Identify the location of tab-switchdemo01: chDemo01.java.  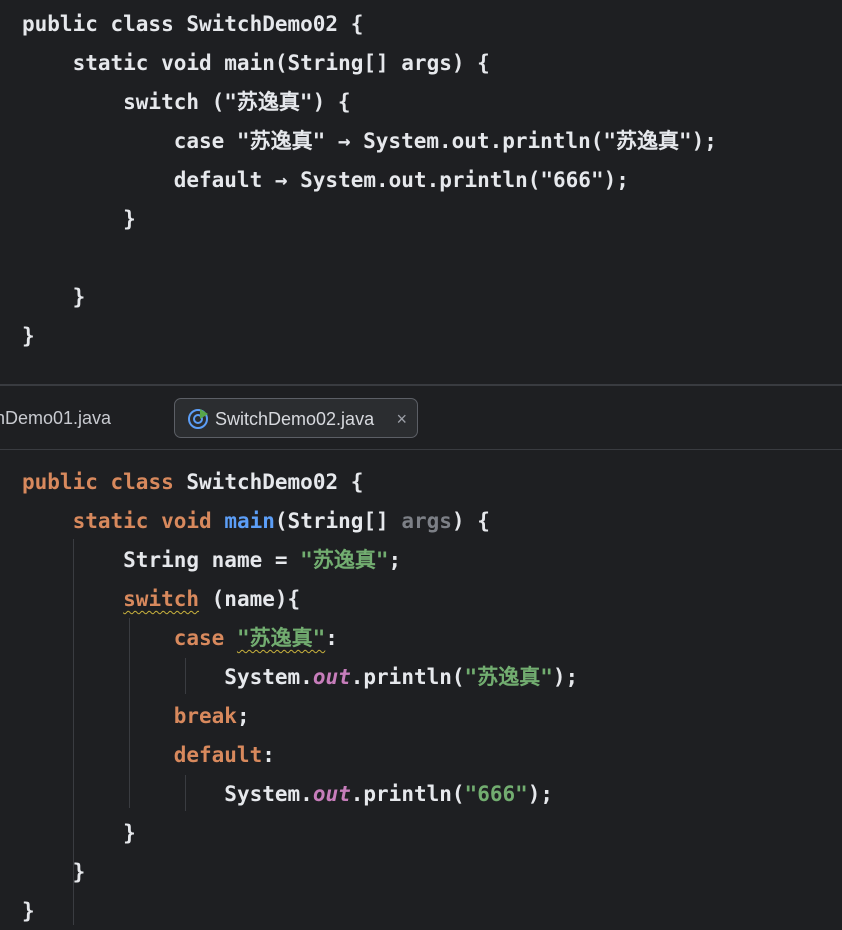
(55, 418).